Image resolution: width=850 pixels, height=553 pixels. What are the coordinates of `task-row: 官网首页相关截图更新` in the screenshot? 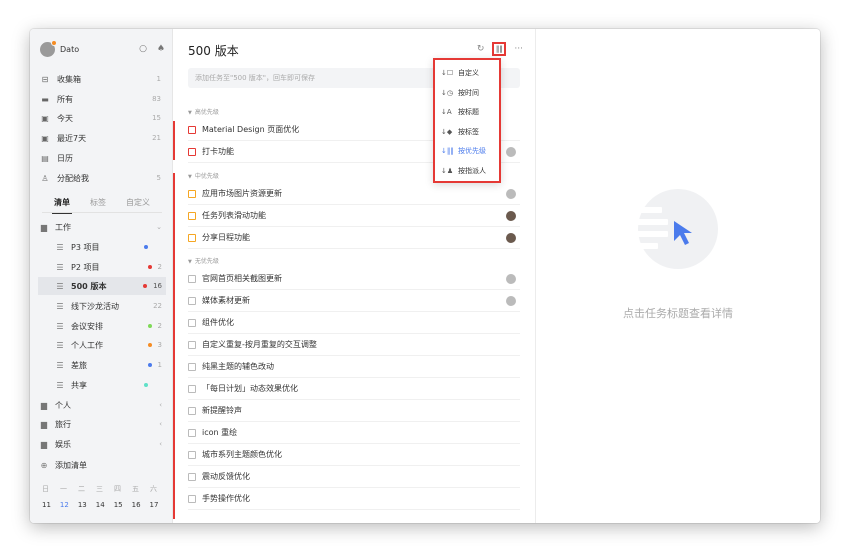 It's located at (354, 279).